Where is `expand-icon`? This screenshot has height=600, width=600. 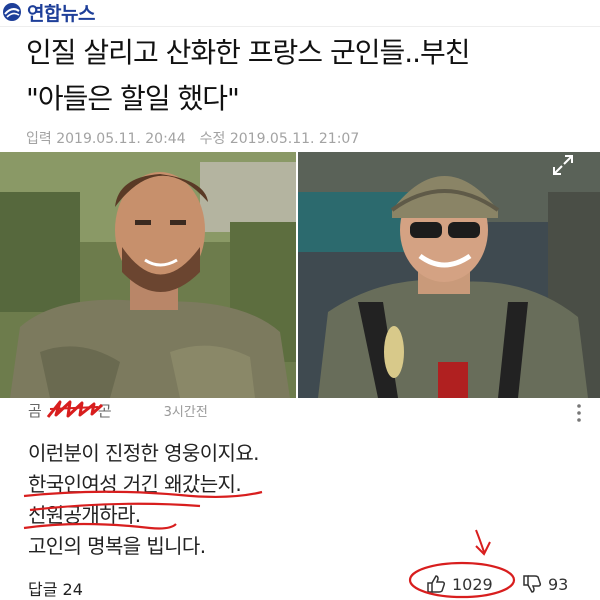
expand-icon is located at coordinates (563, 165).